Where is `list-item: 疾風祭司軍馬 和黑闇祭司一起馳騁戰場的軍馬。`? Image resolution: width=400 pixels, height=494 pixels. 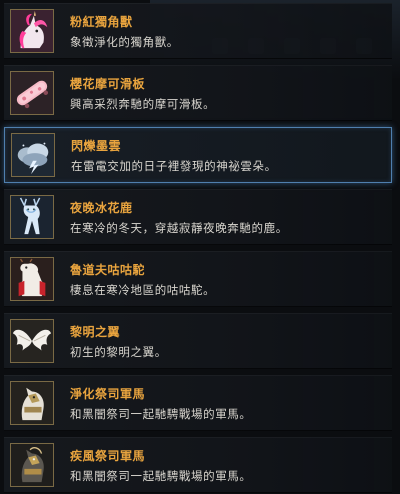 list-item: 疾風祭司軍馬 和黑闇祭司一起馳騁戰場的軍馬。 is located at coordinates (198, 465).